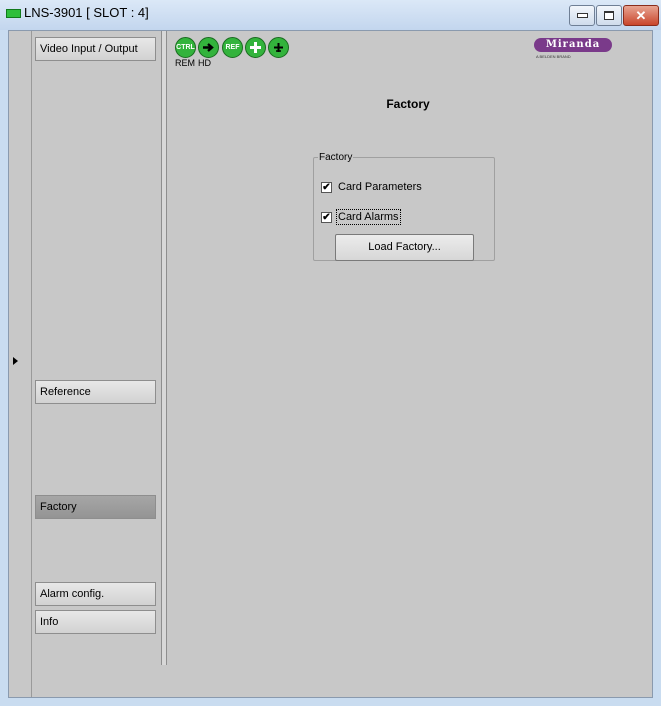 Image resolution: width=661 pixels, height=706 pixels. I want to click on maximize-button, so click(609, 15).